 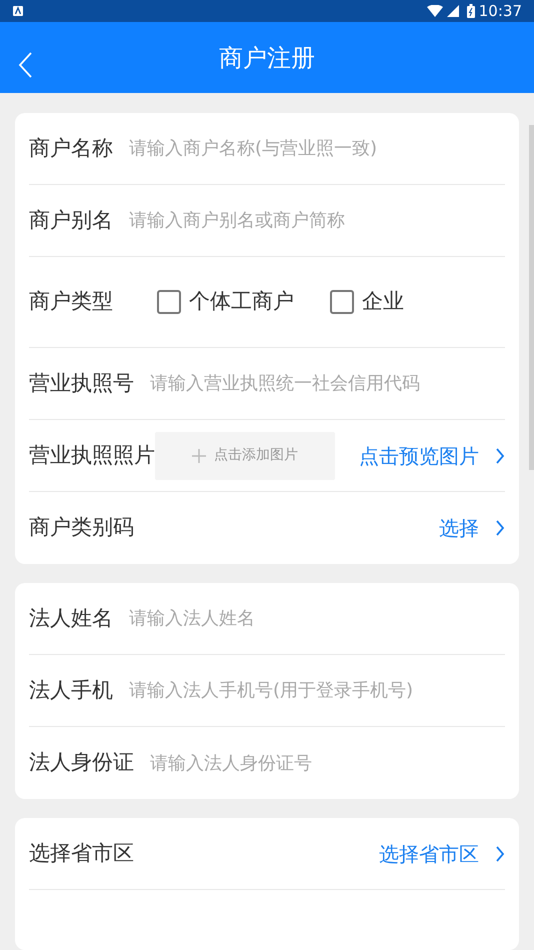 What do you see at coordinates (71, 148) in the screenshot?
I see `field-label: 商户名称` at bounding box center [71, 148].